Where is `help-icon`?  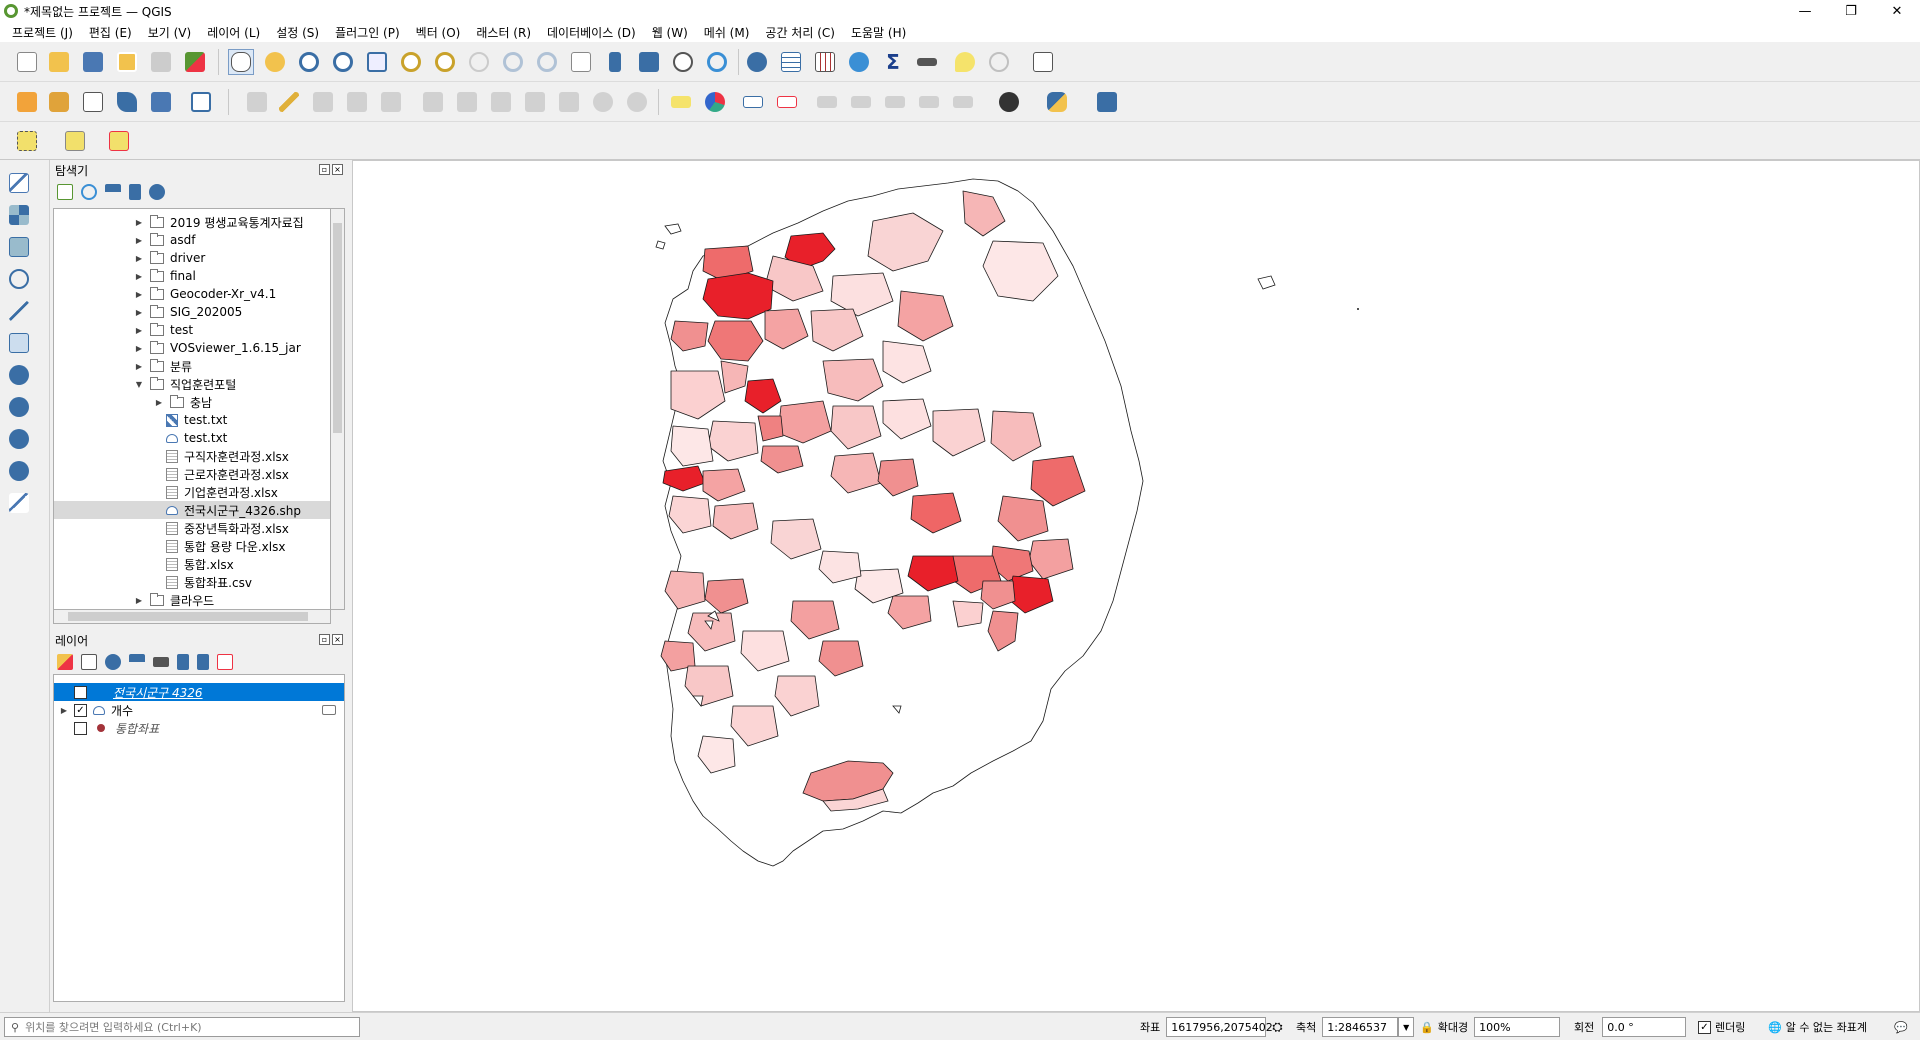
help-icon is located at coordinates (1107, 102).